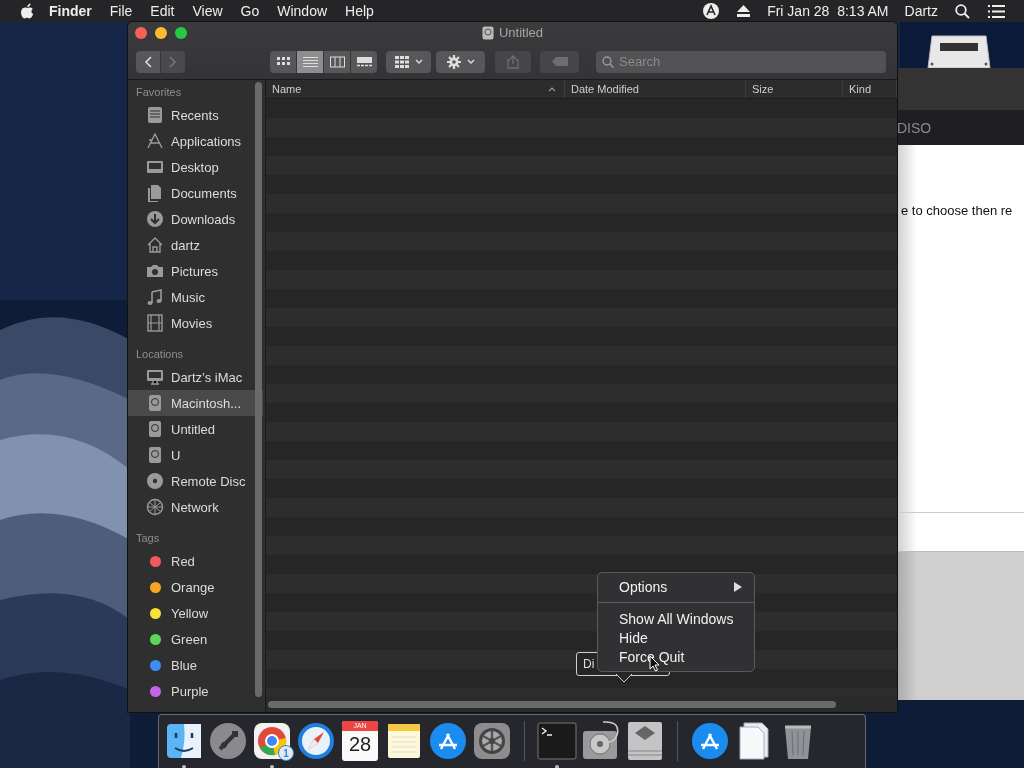 The height and width of the screenshot is (768, 1024). I want to click on section-heading: Favorites, so click(159, 92).